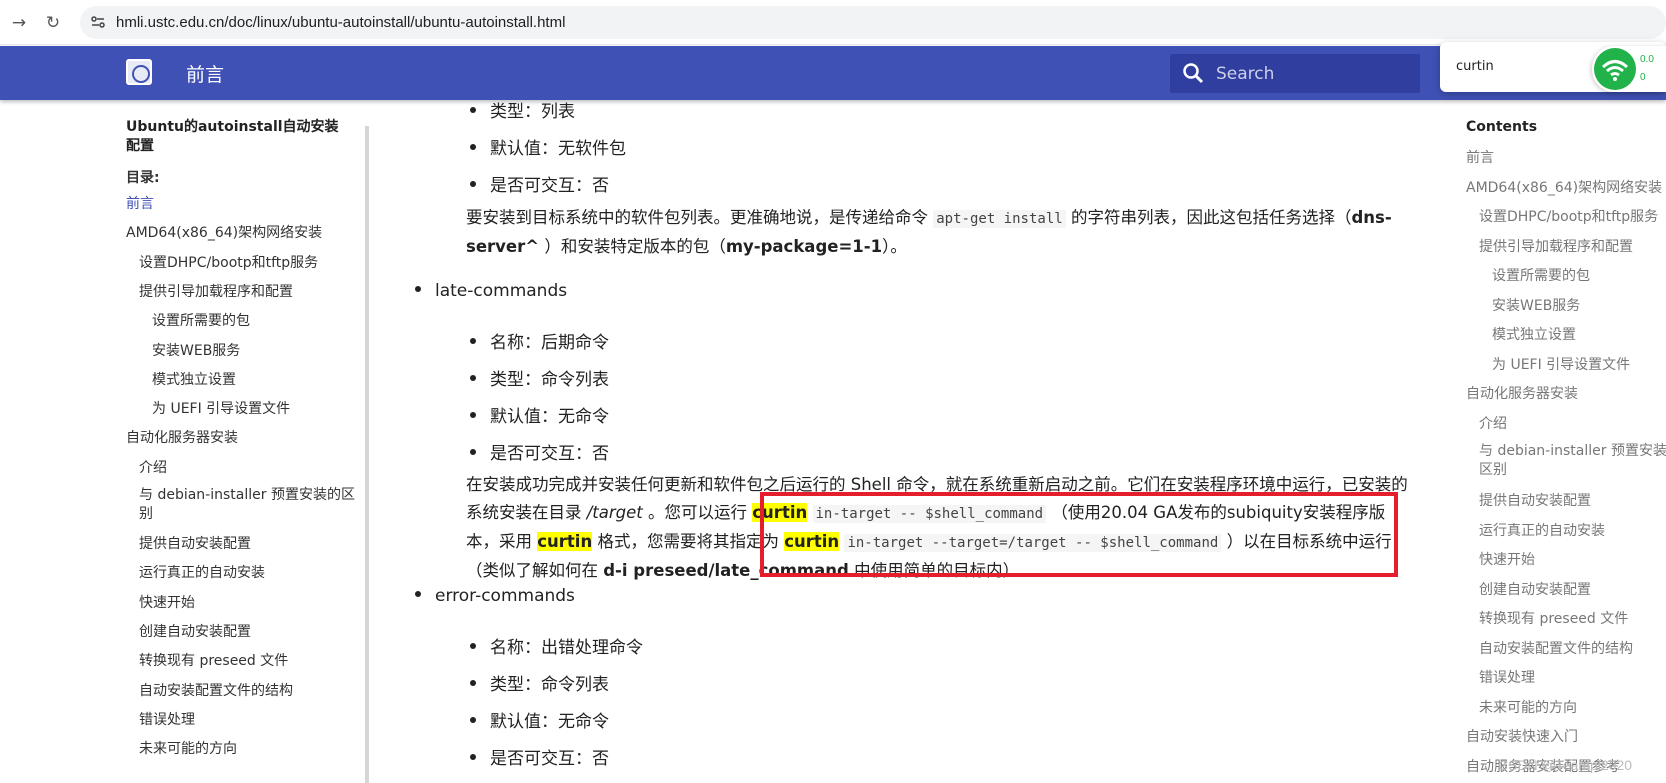 This screenshot has width=1666, height=783. I want to click on sidebar-item: 介绍, so click(153, 467).